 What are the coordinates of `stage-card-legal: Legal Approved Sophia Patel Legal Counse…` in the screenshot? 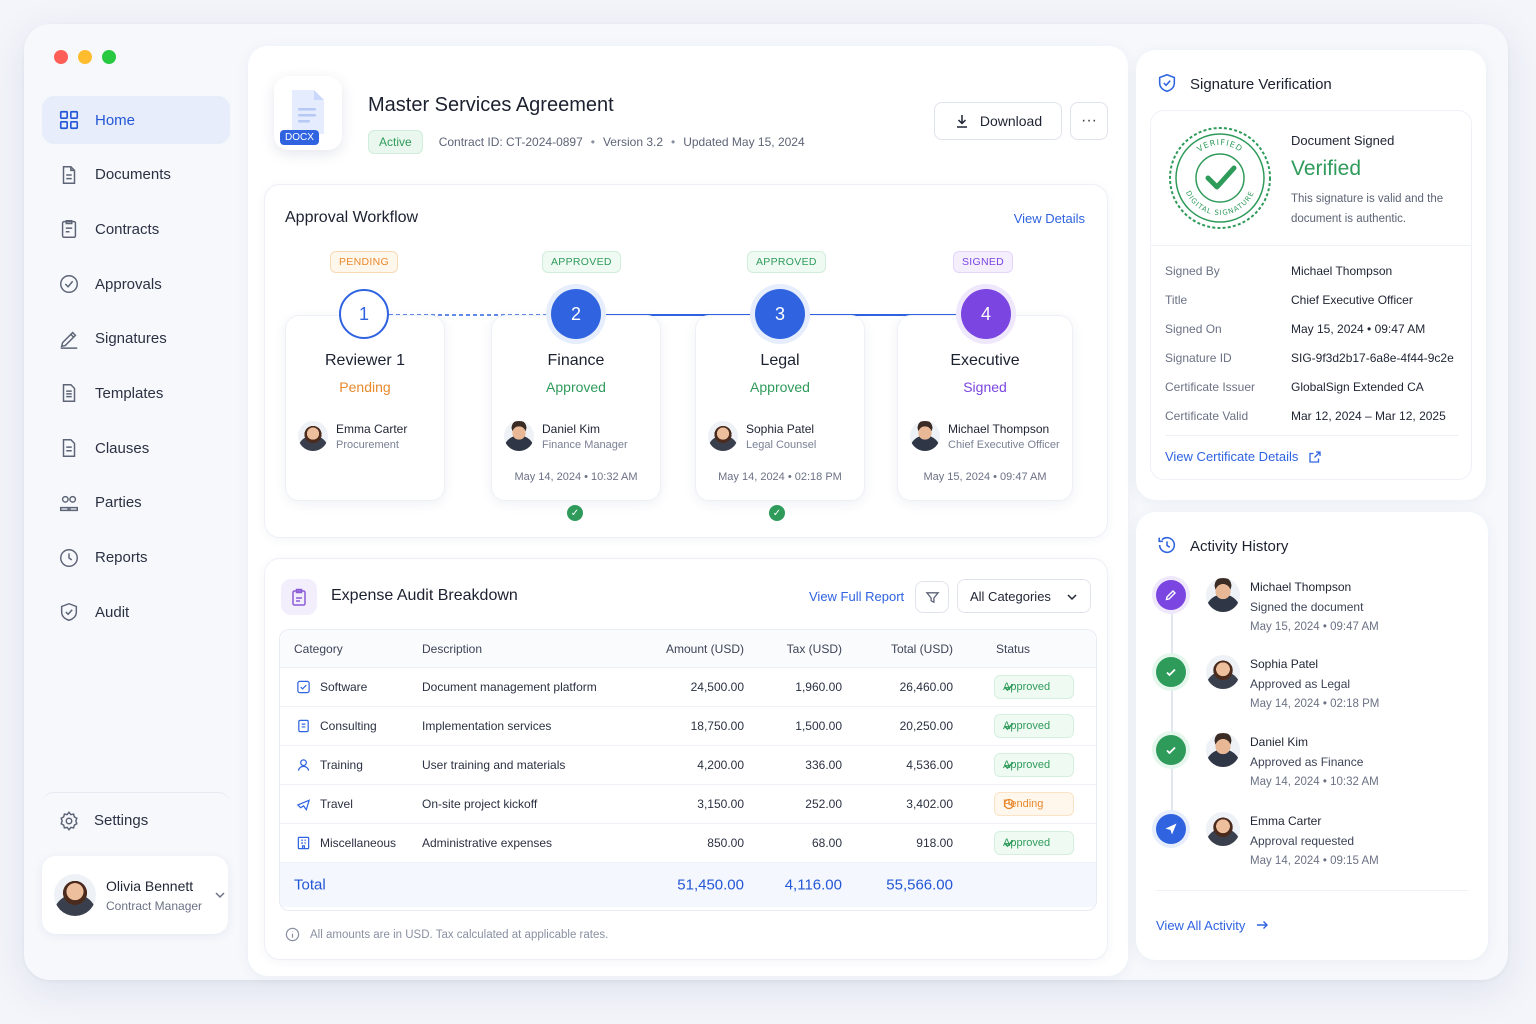 It's located at (780, 408).